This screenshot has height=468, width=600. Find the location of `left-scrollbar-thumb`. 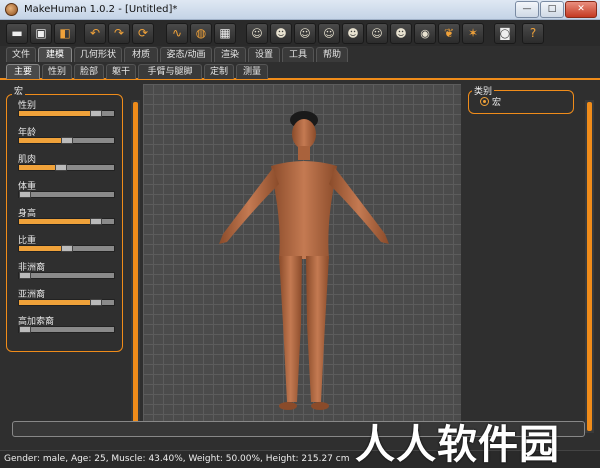

left-scrollbar-thumb is located at coordinates (135, 266).